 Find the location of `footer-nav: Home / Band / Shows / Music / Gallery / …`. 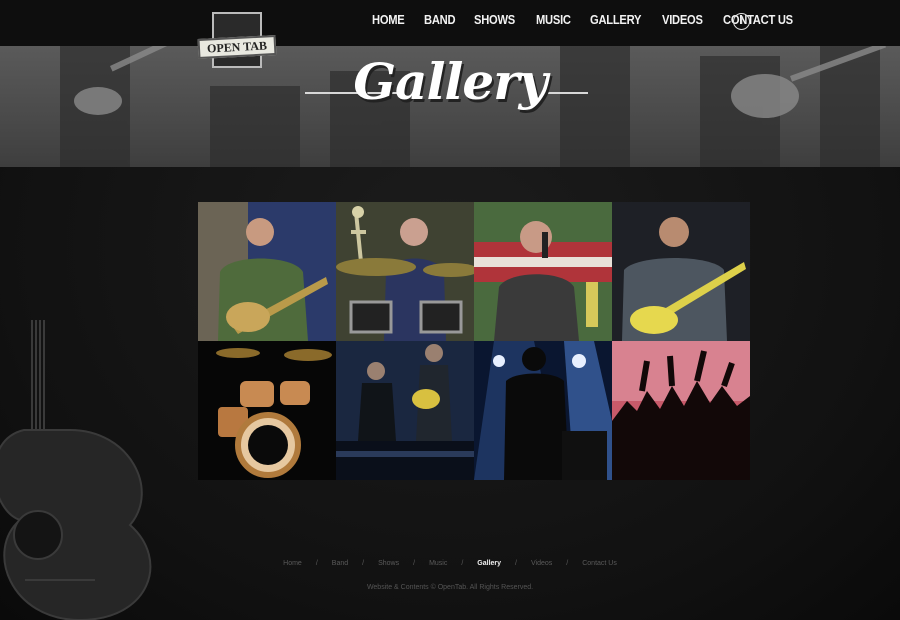

footer-nav: Home / Band / Shows / Music / Gallery / … is located at coordinates (450, 563).